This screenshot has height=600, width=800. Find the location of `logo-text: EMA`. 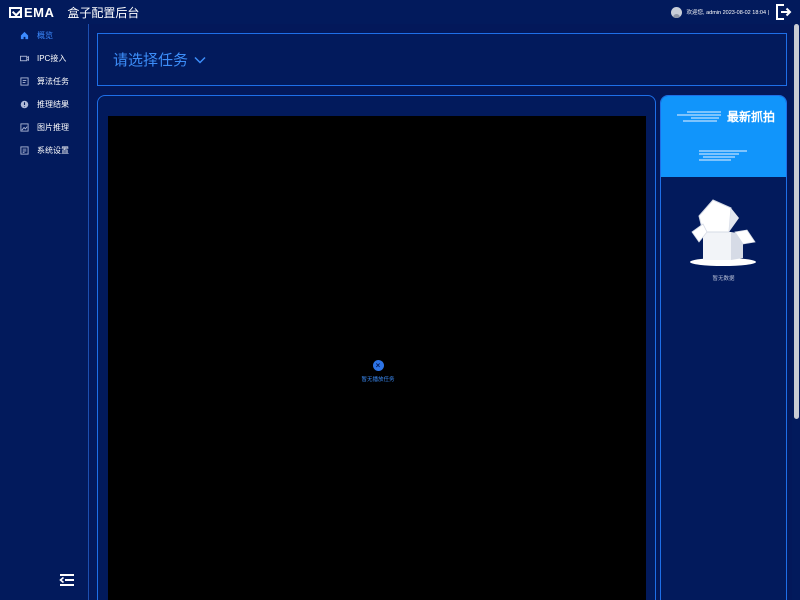

logo-text: EMA is located at coordinates (39, 12).